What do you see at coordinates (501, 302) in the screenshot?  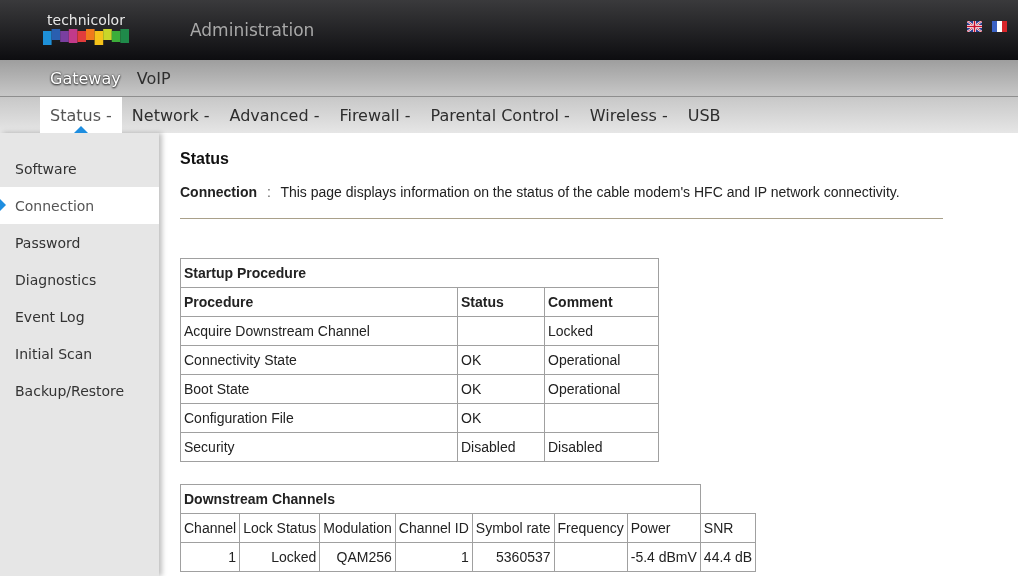 I see `column-header: Status` at bounding box center [501, 302].